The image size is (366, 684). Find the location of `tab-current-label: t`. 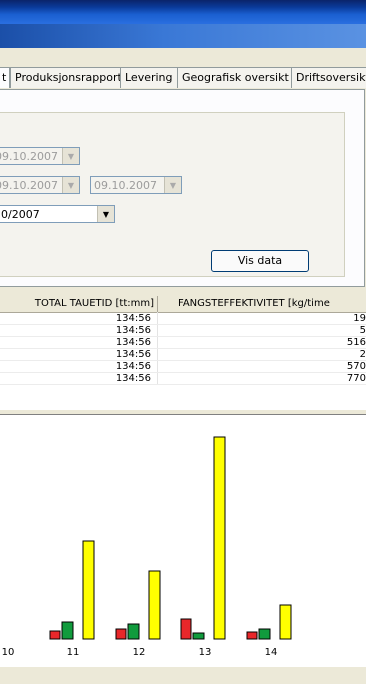

tab-current-label: t is located at coordinates (4, 77).